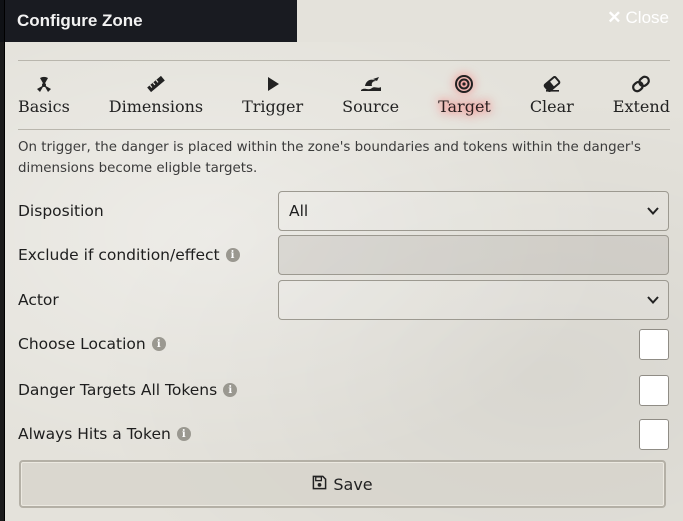  I want to click on tab-clear: Clear, so click(552, 95).